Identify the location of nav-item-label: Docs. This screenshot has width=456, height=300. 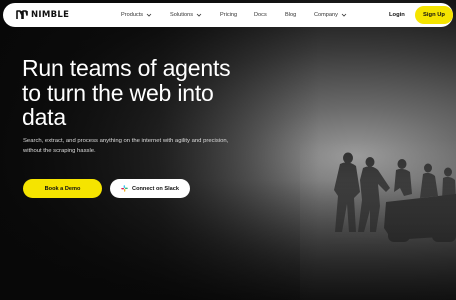
(260, 15).